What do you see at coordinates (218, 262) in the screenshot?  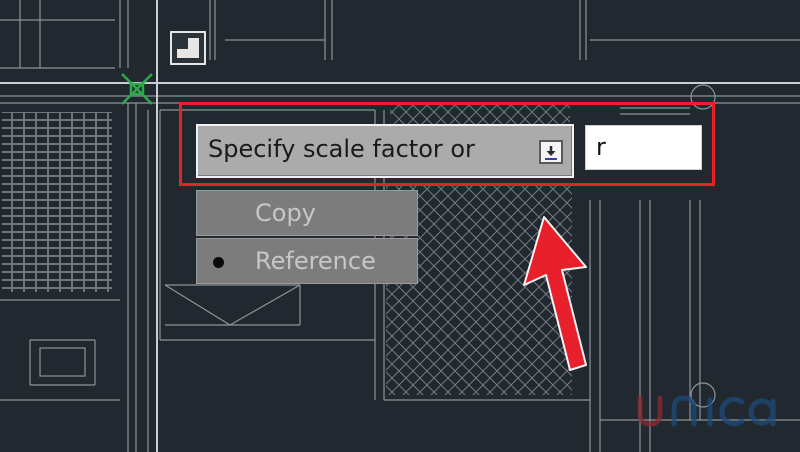 I see `selected-bullet-icon` at bounding box center [218, 262].